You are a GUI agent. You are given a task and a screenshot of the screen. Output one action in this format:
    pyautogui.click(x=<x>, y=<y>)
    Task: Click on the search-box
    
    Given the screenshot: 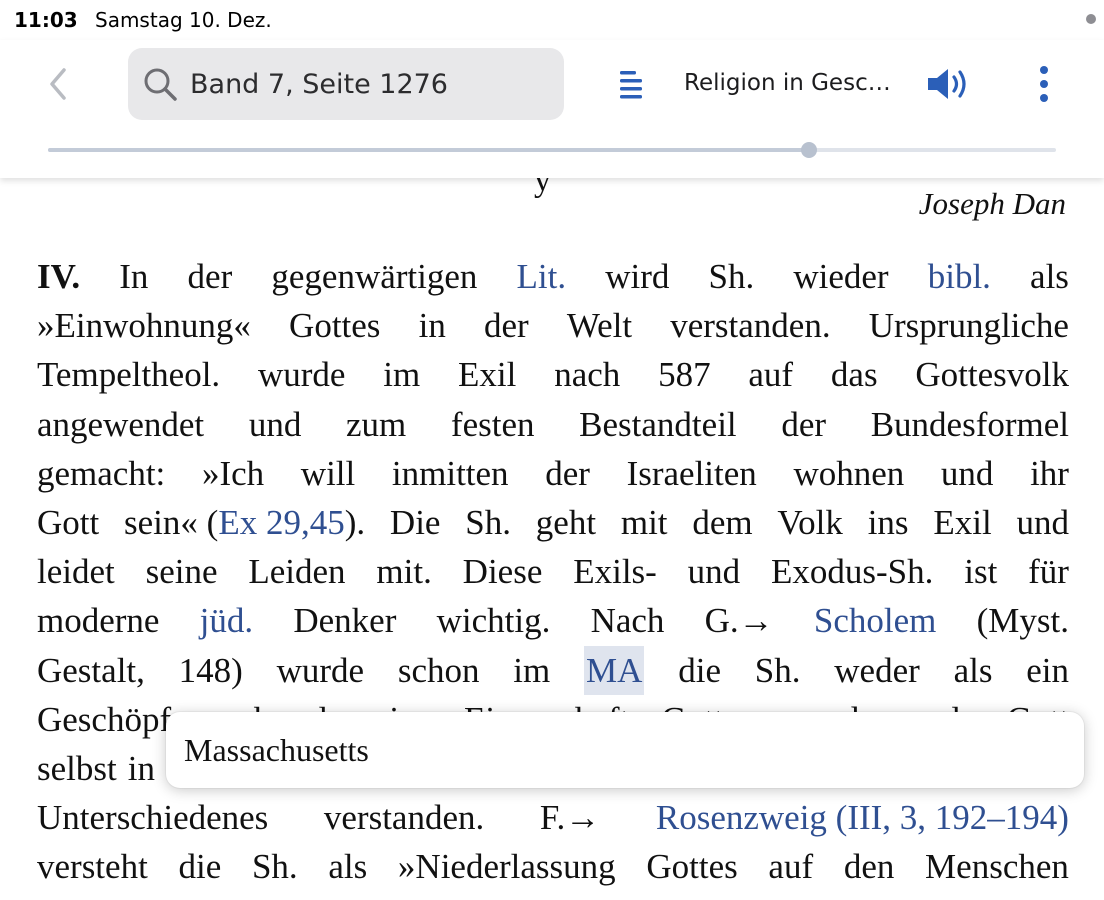 What is the action you would take?
    pyautogui.click(x=346, y=84)
    